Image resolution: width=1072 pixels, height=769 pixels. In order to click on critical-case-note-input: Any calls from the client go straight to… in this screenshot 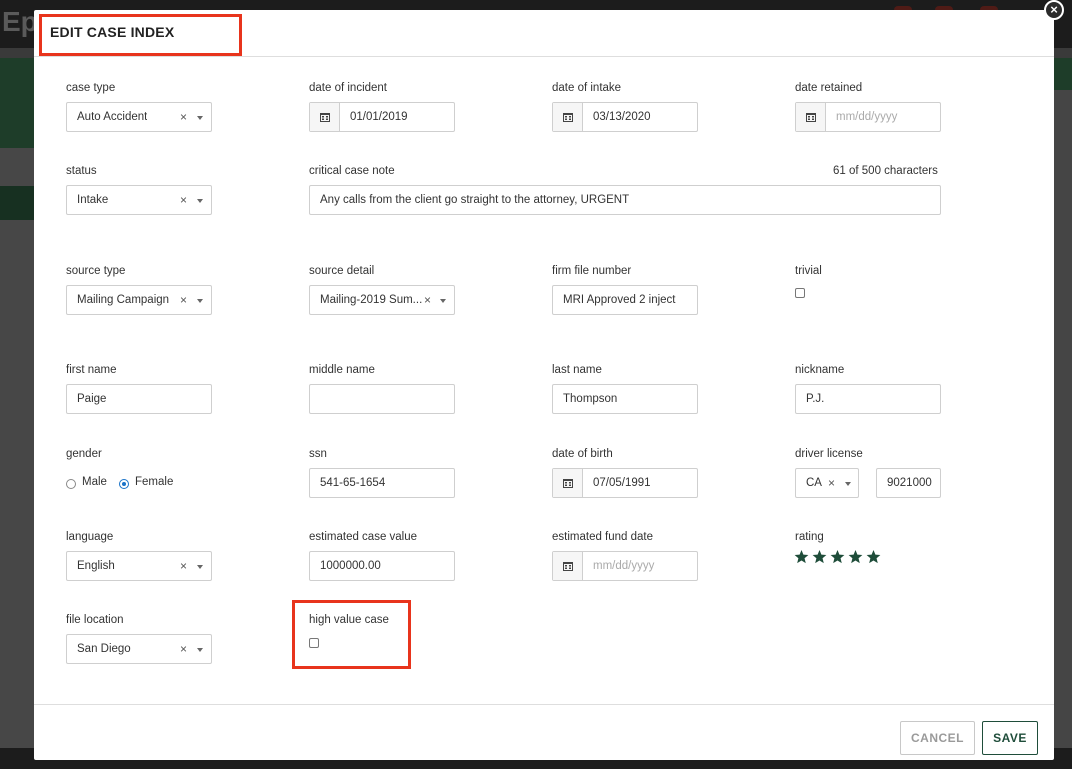, I will do `click(625, 200)`.